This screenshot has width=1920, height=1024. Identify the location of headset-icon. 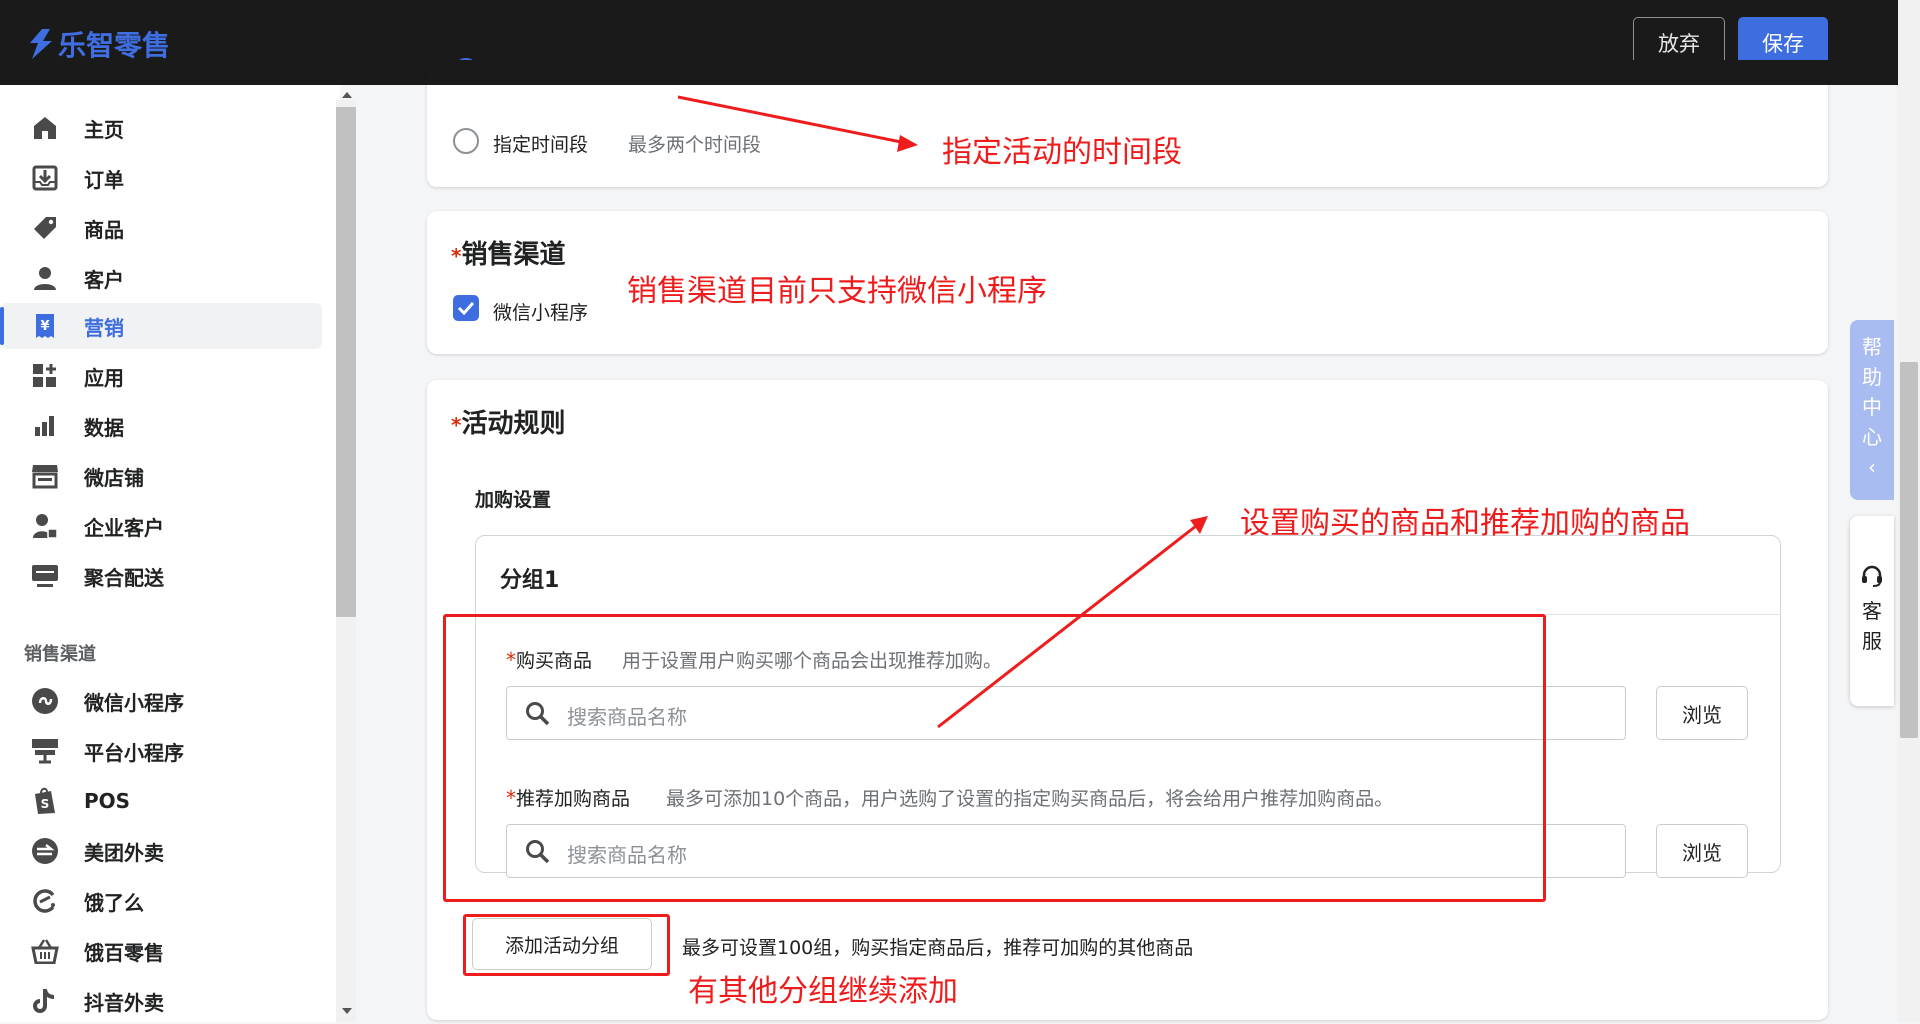
(1872, 576).